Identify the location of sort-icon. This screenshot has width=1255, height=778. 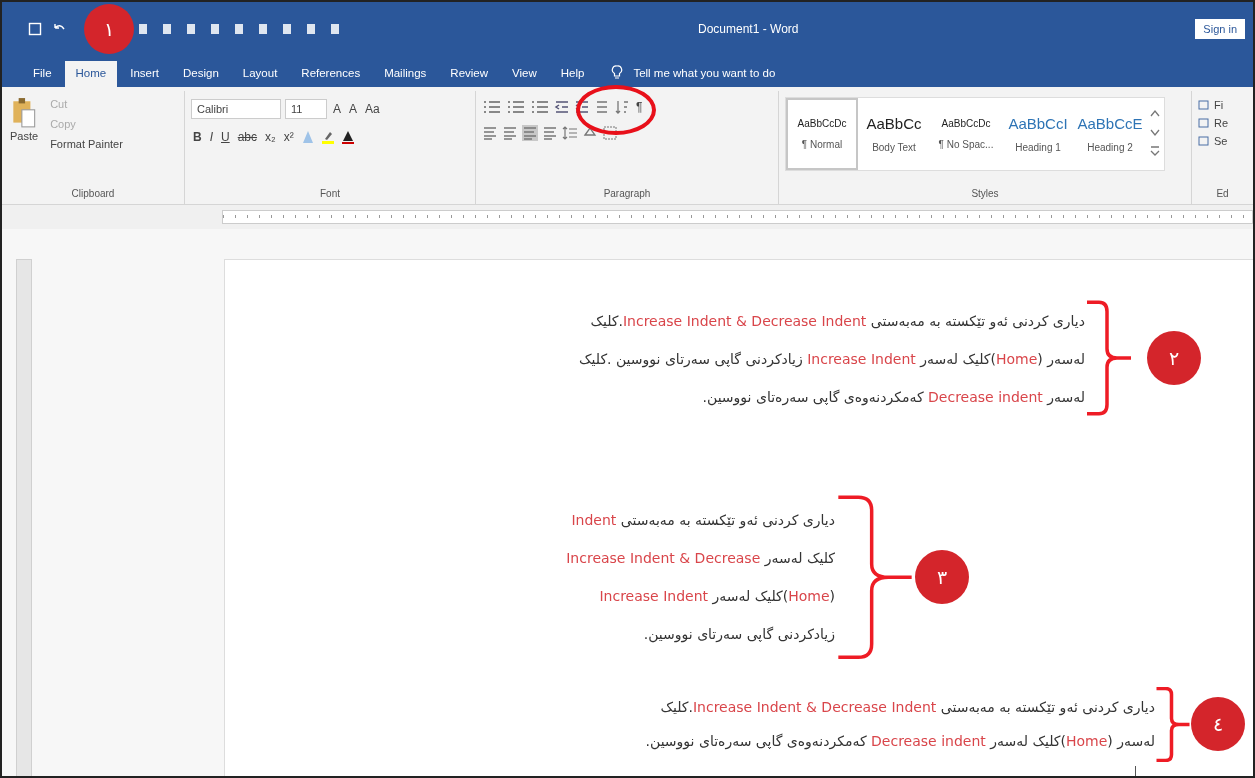
(622, 107).